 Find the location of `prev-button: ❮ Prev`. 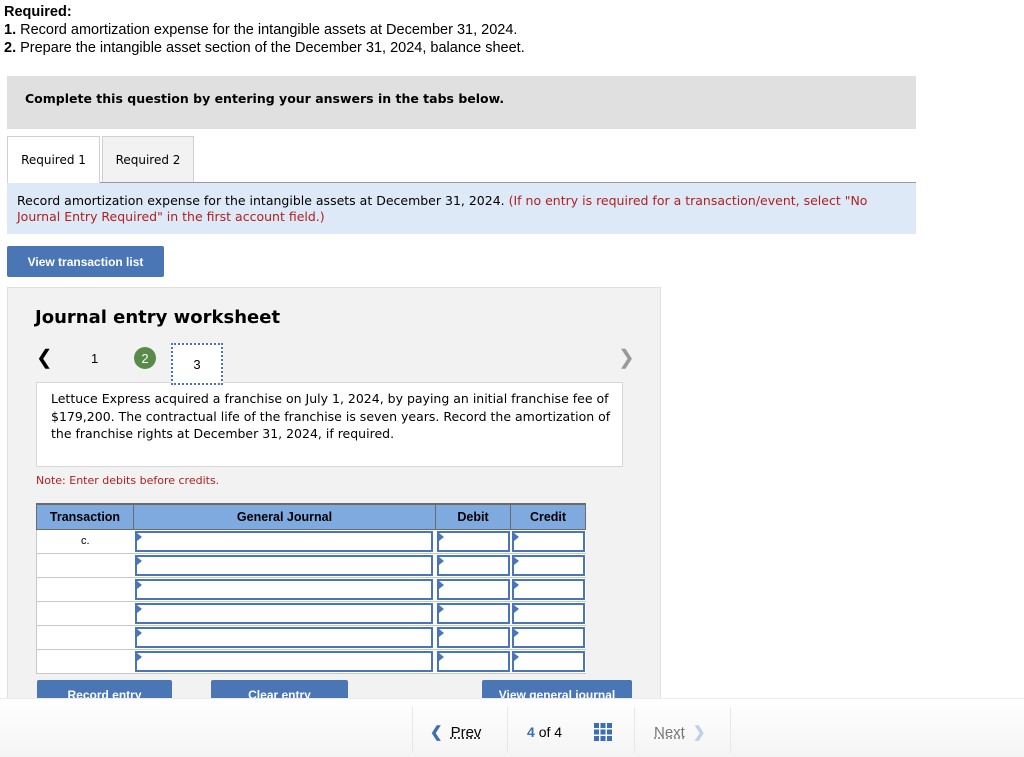

prev-button: ❮ Prev is located at coordinates (455, 732).